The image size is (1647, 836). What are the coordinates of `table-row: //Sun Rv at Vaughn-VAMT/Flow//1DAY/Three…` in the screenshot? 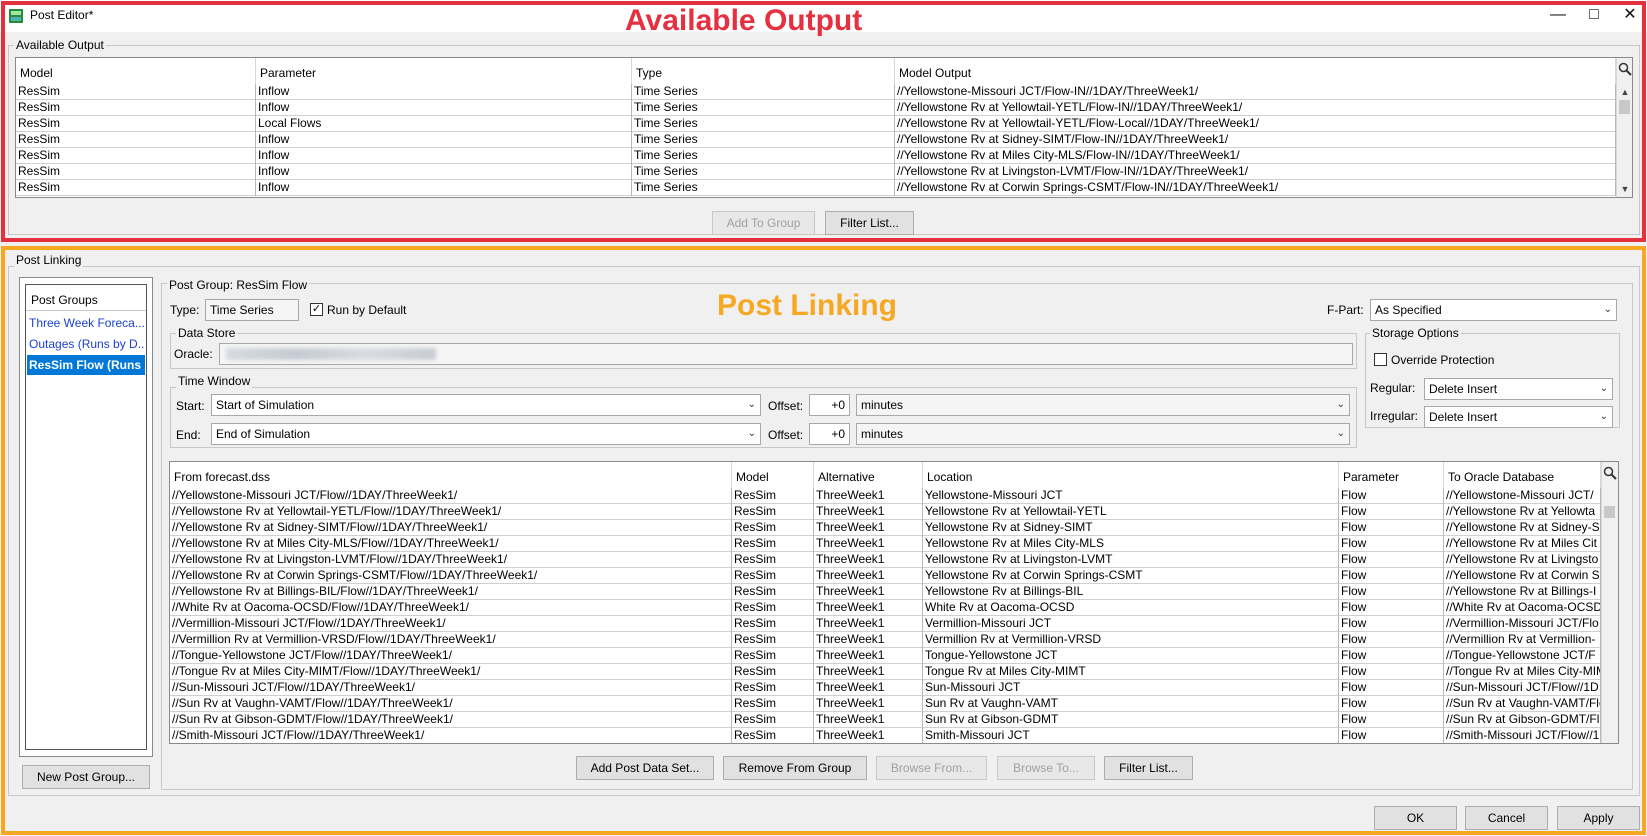 It's located at (885, 704).